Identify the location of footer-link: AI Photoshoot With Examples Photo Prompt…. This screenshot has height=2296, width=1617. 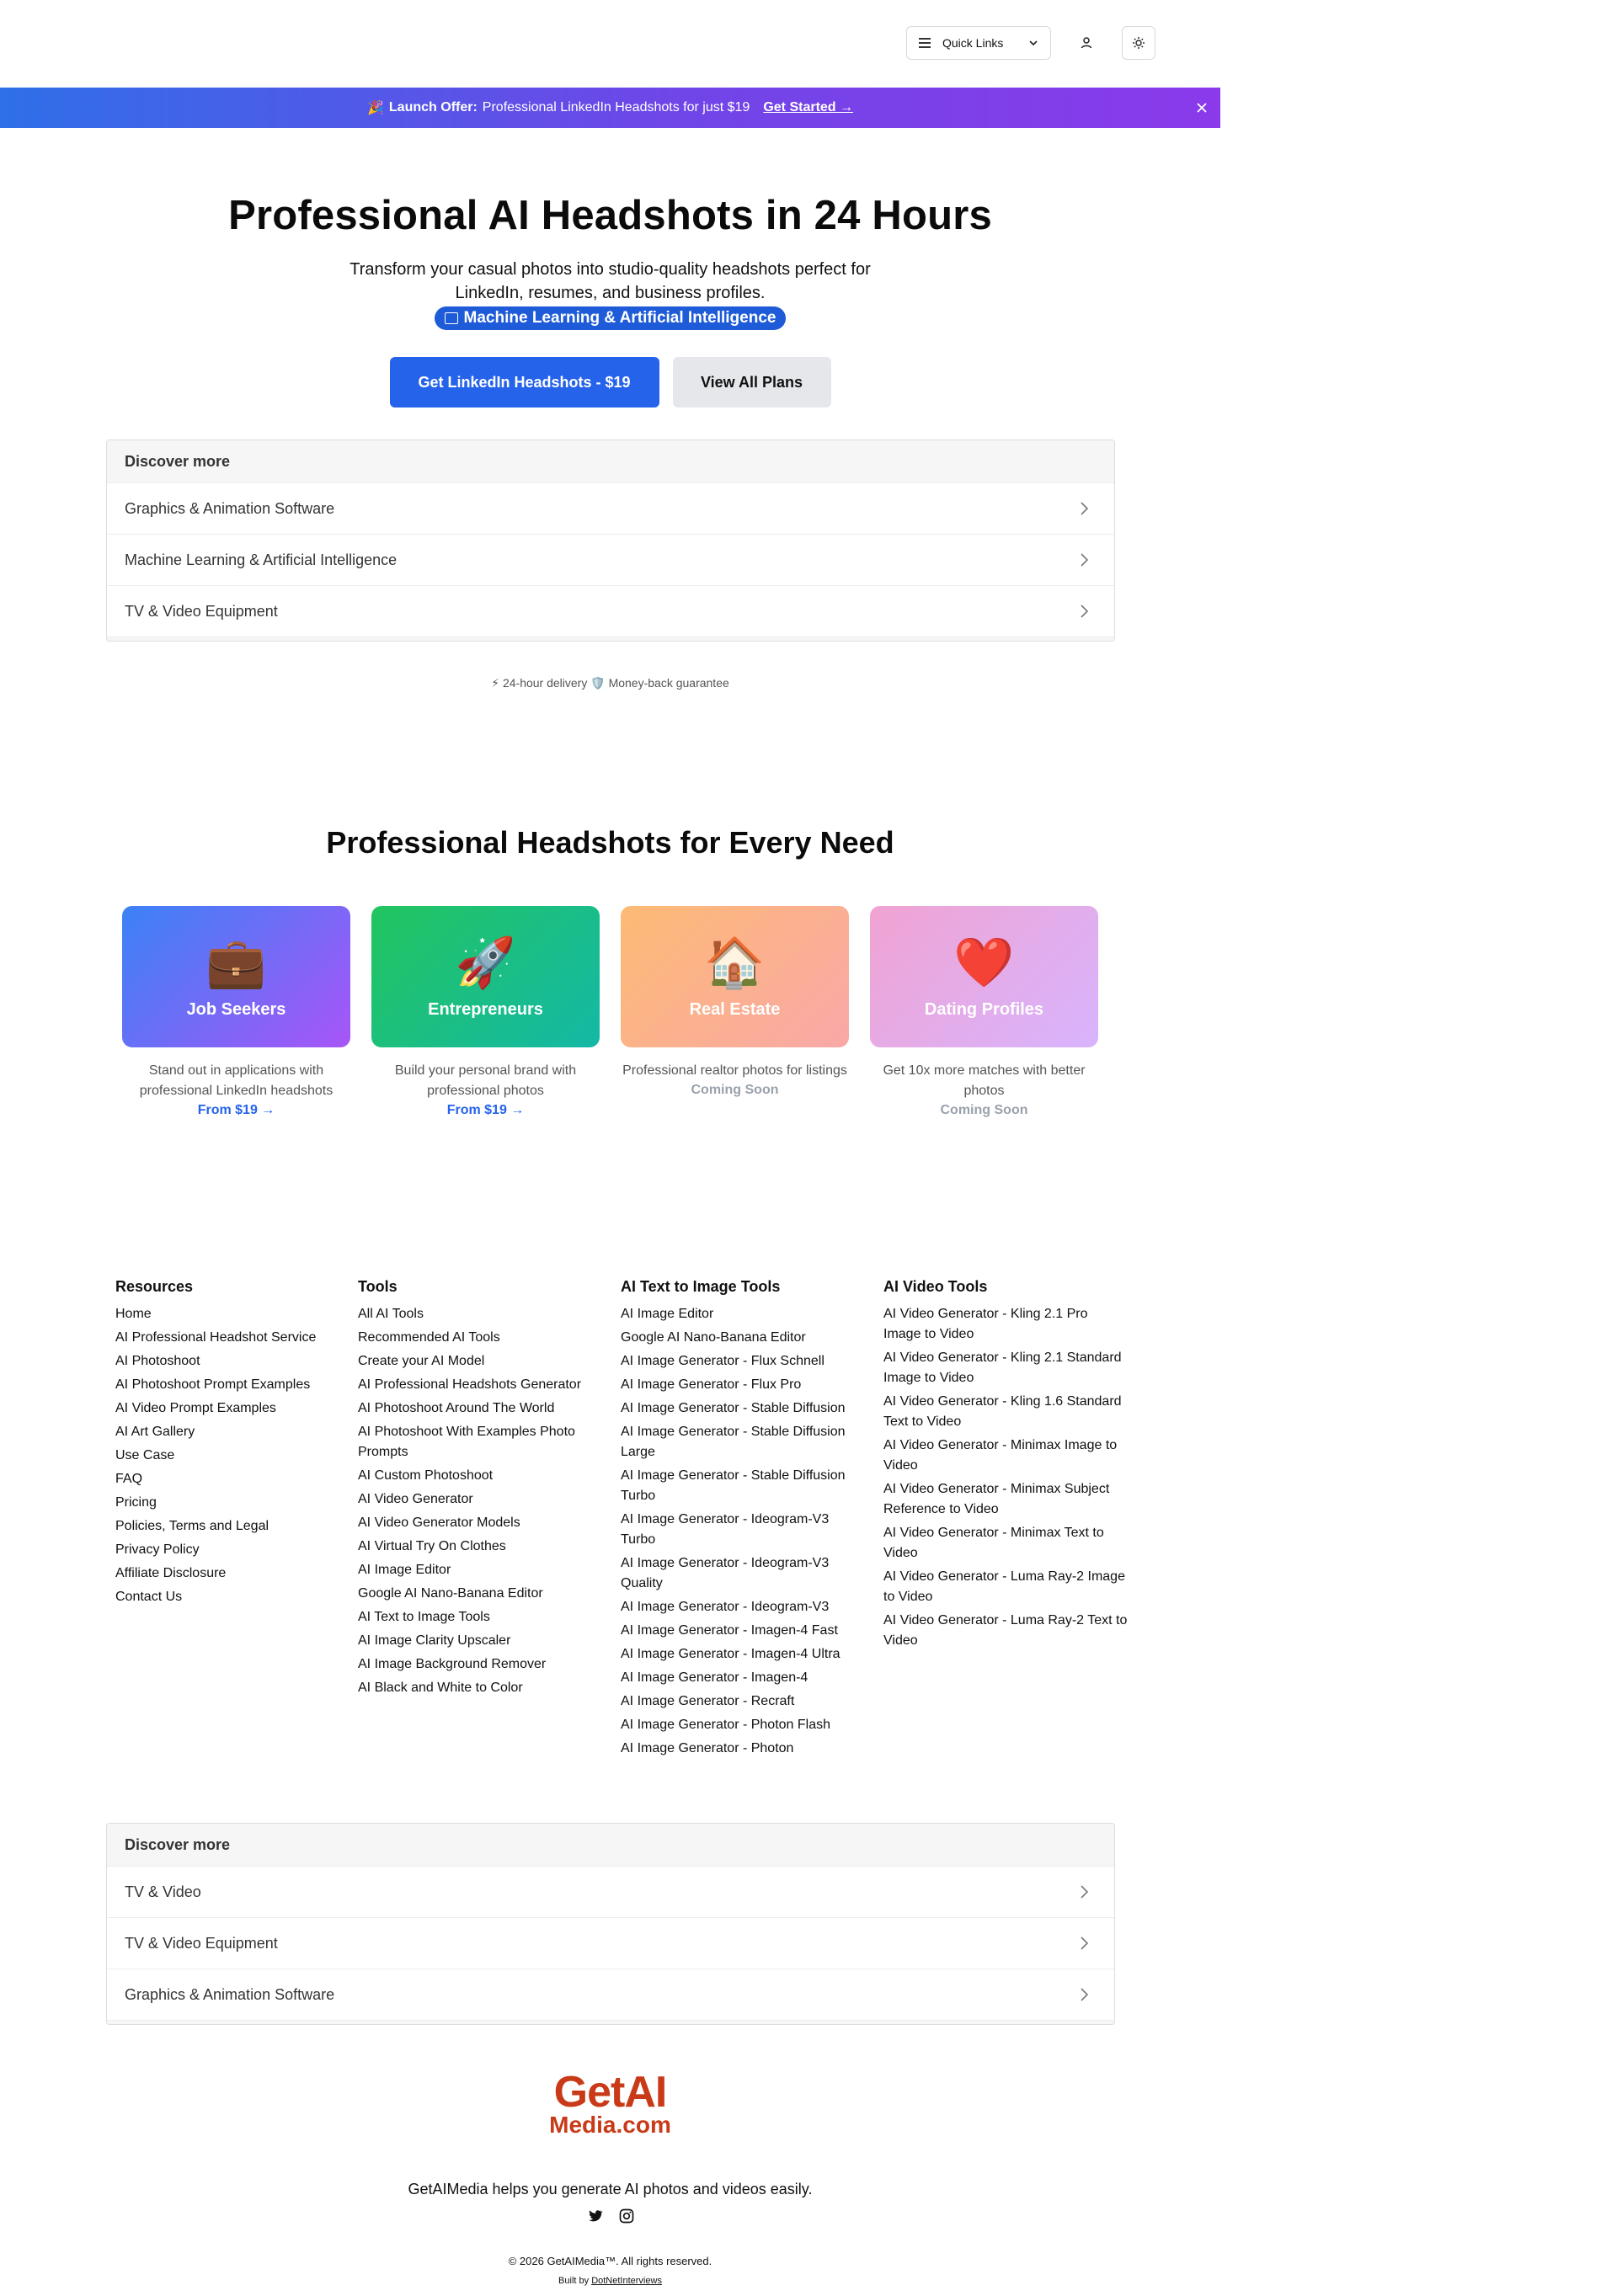
(480, 1442).